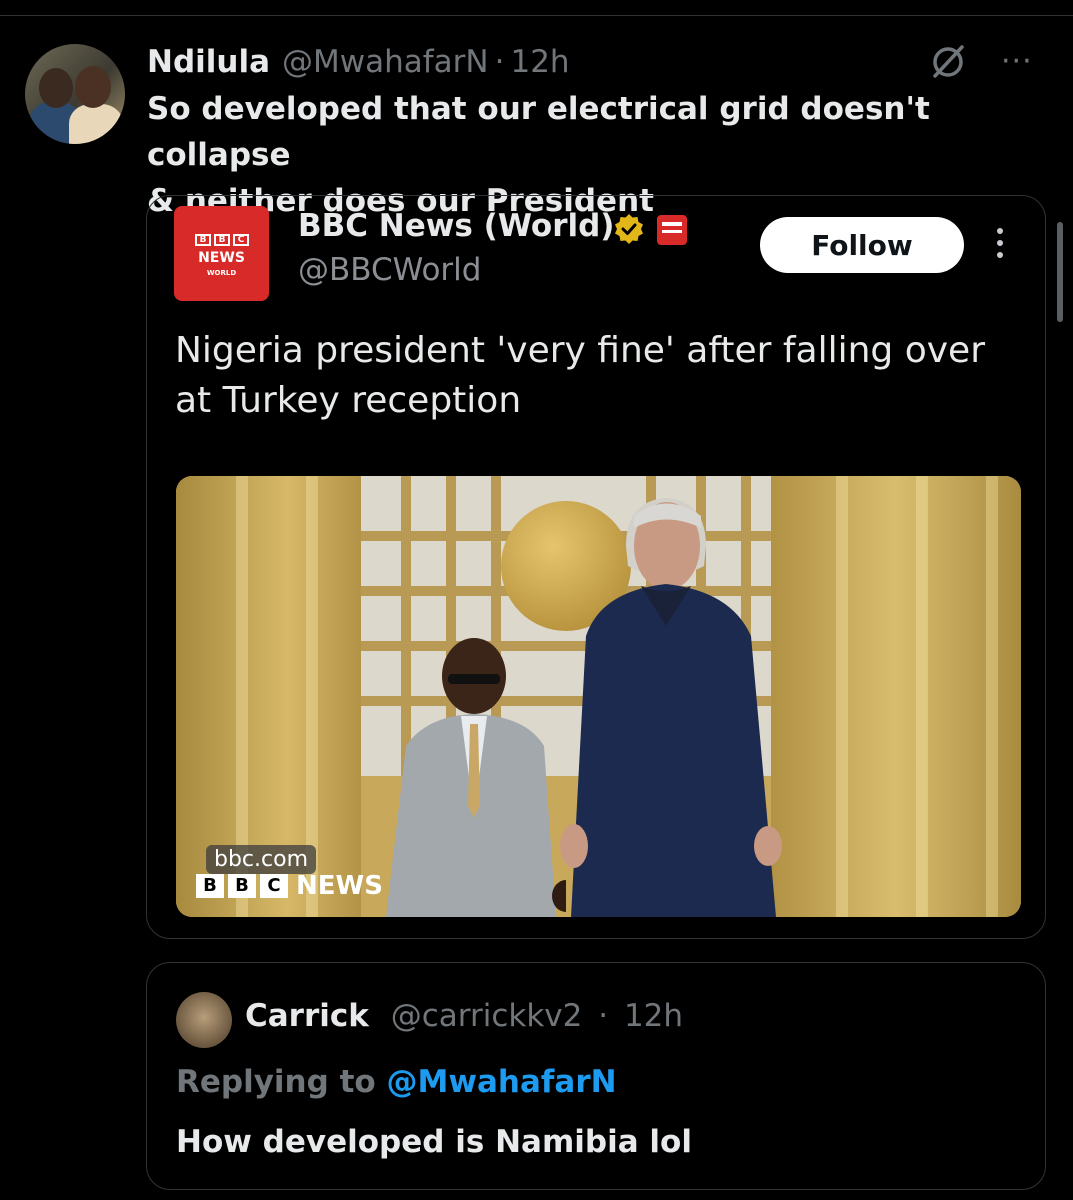  What do you see at coordinates (434, 1142) in the screenshot?
I see `reply-text: How developed is Namibia lol` at bounding box center [434, 1142].